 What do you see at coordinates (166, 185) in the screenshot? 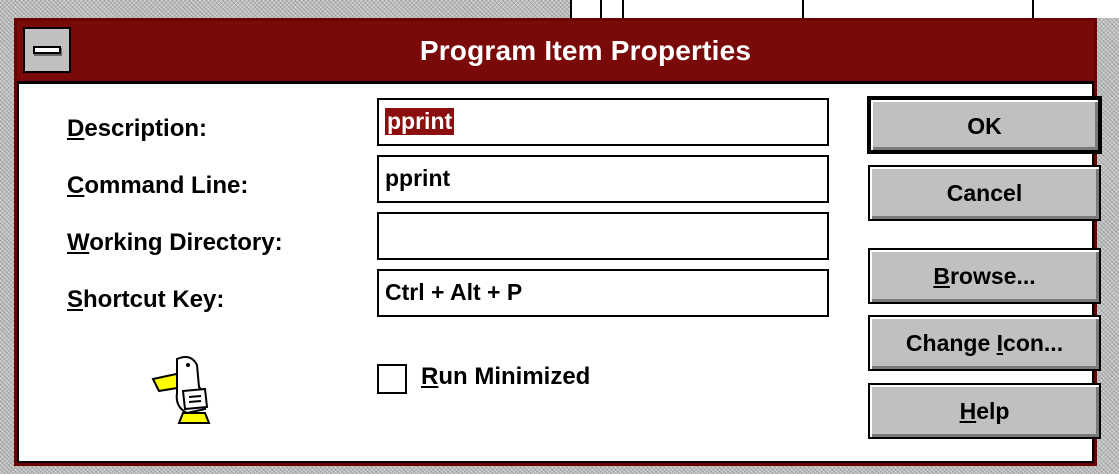
I see `command-line-label-text: ommand Line:` at bounding box center [166, 185].